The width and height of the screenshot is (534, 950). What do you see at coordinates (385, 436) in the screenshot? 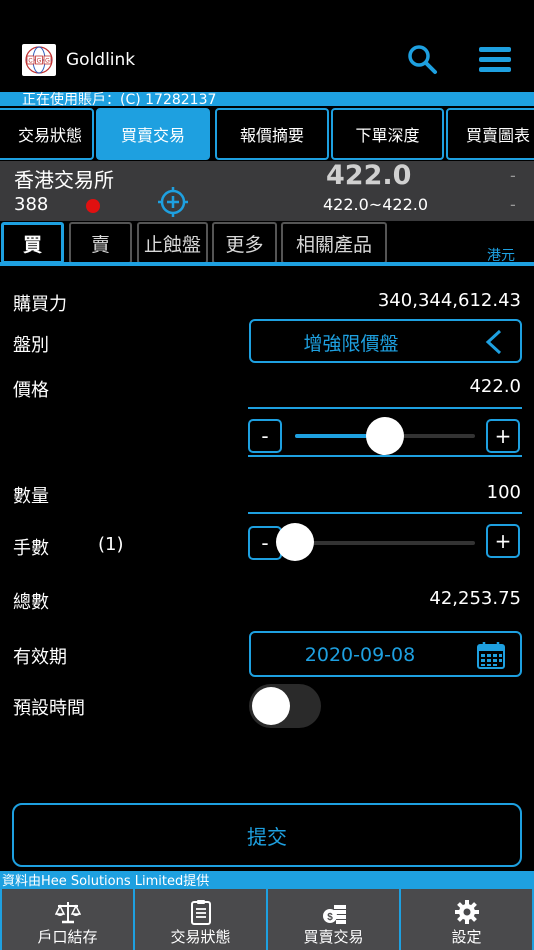
I see `price-slider-thumb` at bounding box center [385, 436].